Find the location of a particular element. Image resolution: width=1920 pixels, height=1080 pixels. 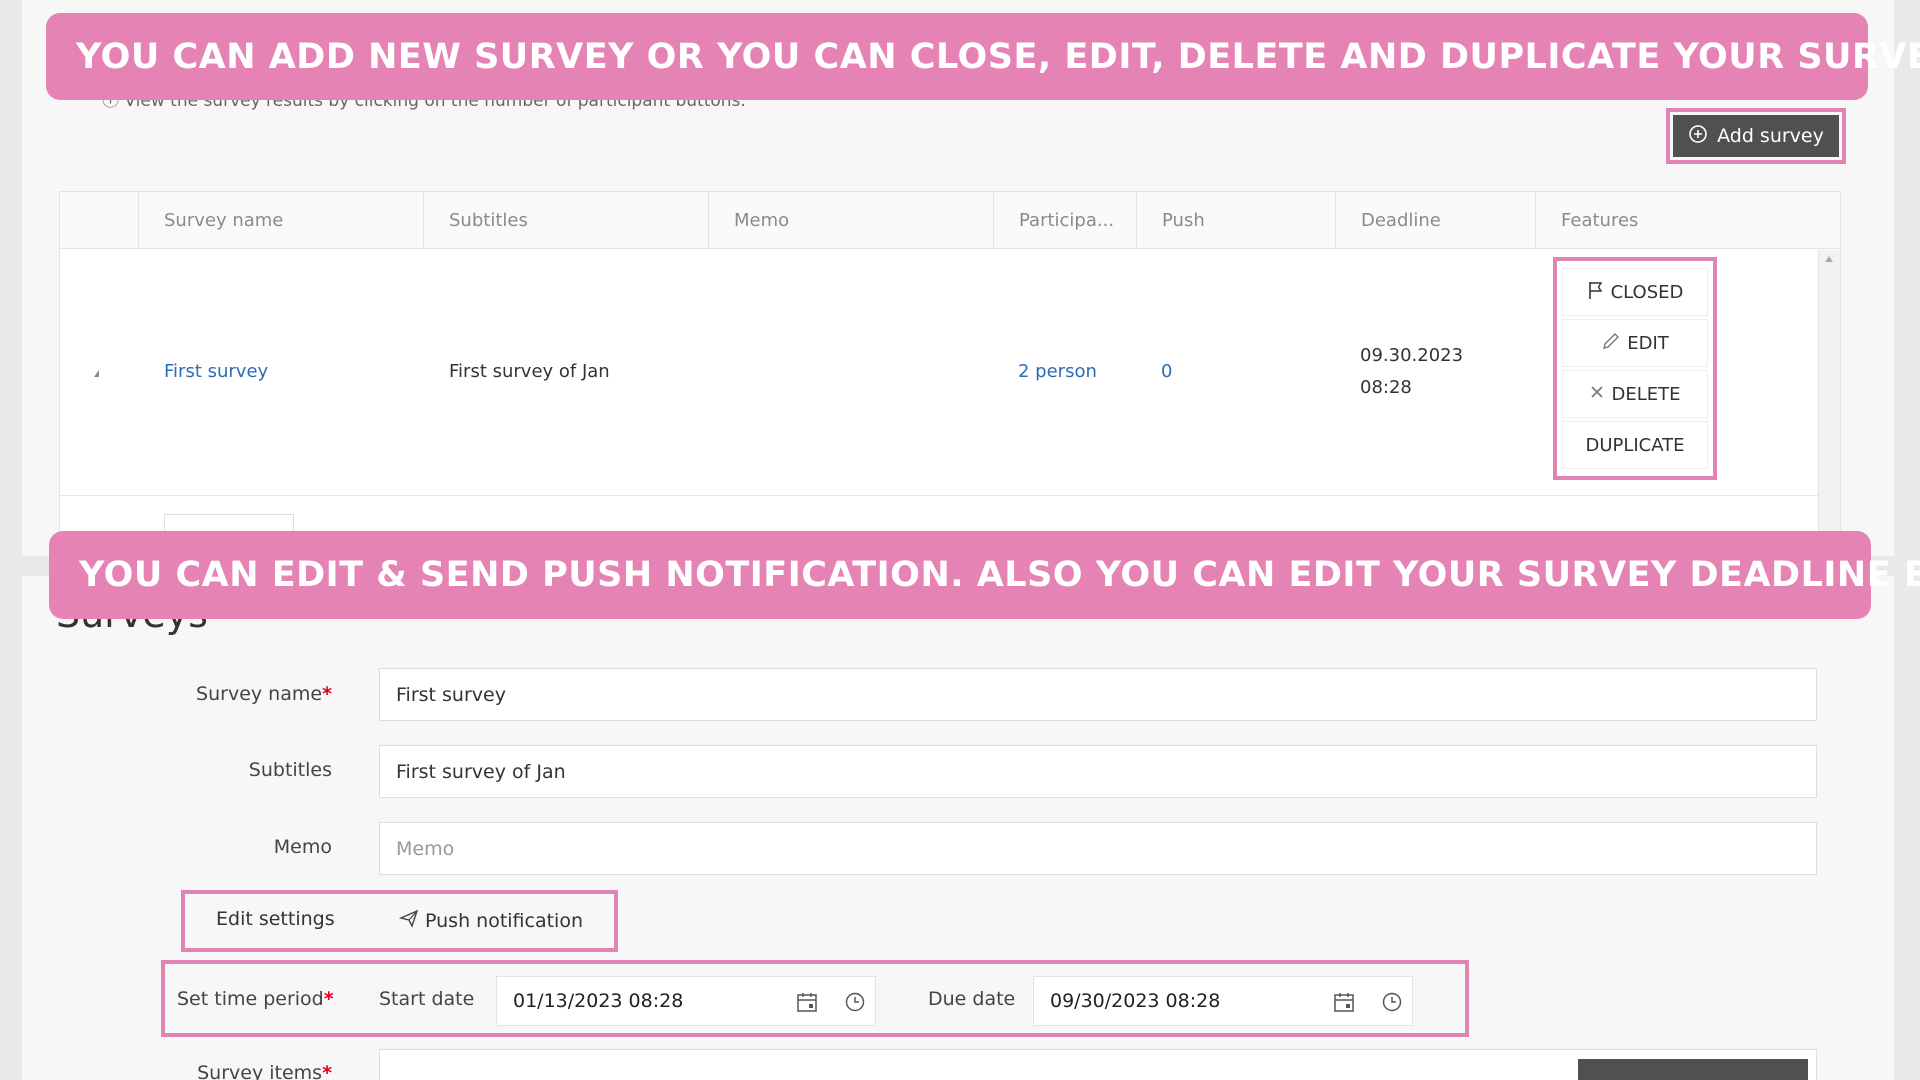

edit-label: EDIT is located at coordinates (1648, 343).